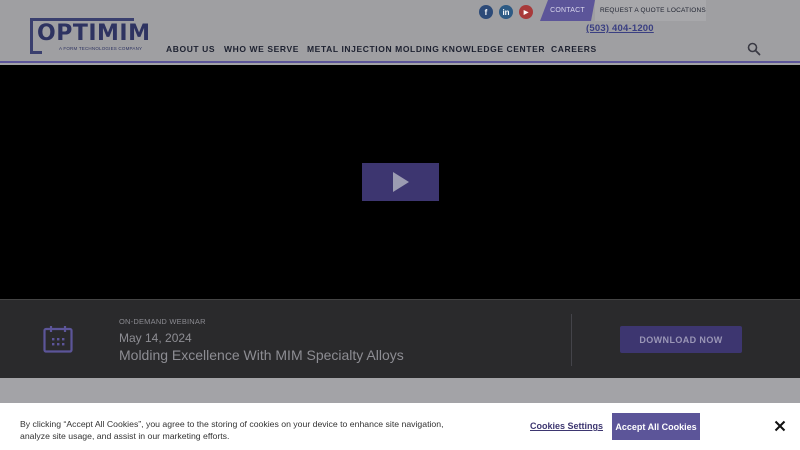  What do you see at coordinates (486, 12) in the screenshot?
I see `facebook-icon: f` at bounding box center [486, 12].